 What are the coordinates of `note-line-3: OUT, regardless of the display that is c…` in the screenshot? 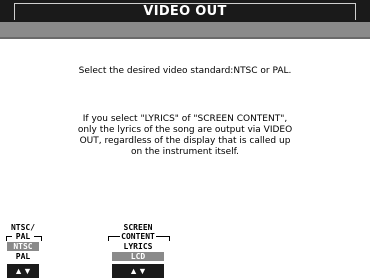 It's located at (185, 141).